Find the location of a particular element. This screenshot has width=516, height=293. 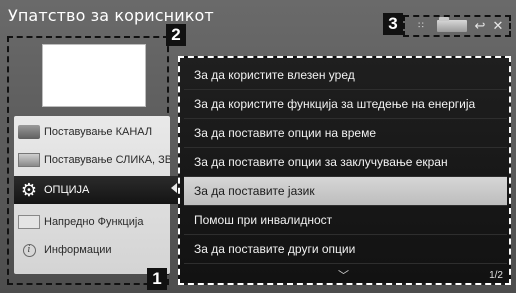

sidebar-item-advanced: Напредно Функција is located at coordinates (92, 222).